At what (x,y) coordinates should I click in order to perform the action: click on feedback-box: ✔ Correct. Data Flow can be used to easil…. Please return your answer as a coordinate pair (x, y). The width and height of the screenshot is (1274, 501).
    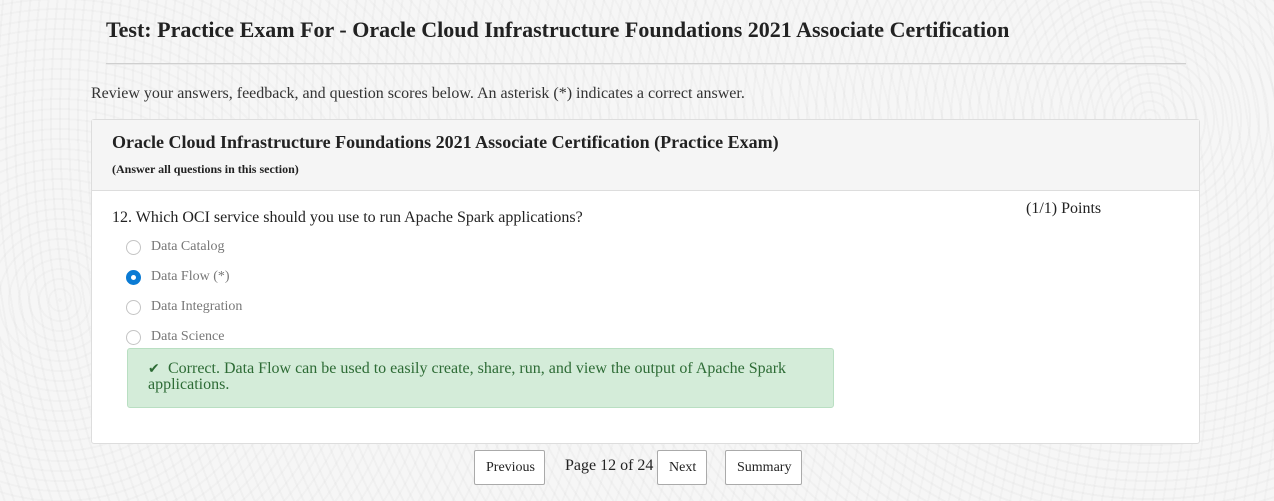
    Looking at the image, I should click on (480, 378).